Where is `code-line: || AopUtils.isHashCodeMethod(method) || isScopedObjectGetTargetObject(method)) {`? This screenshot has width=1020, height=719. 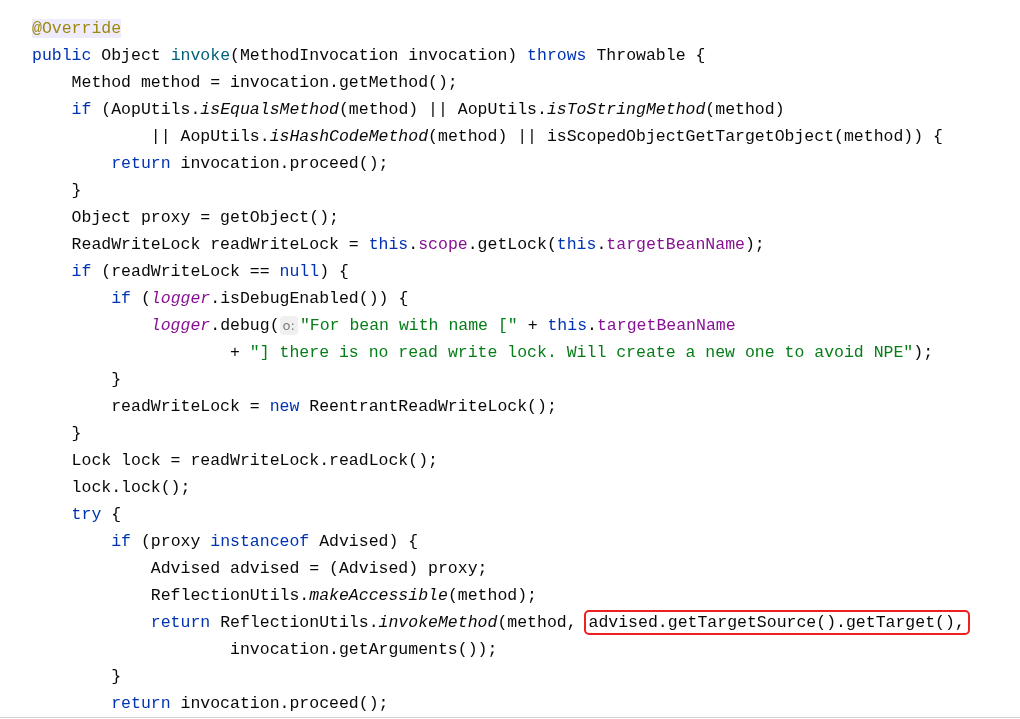 code-line: || AopUtils.isHashCodeMethod(method) || isScopedObjectGetTargetObject(method)) { is located at coordinates (546, 136).